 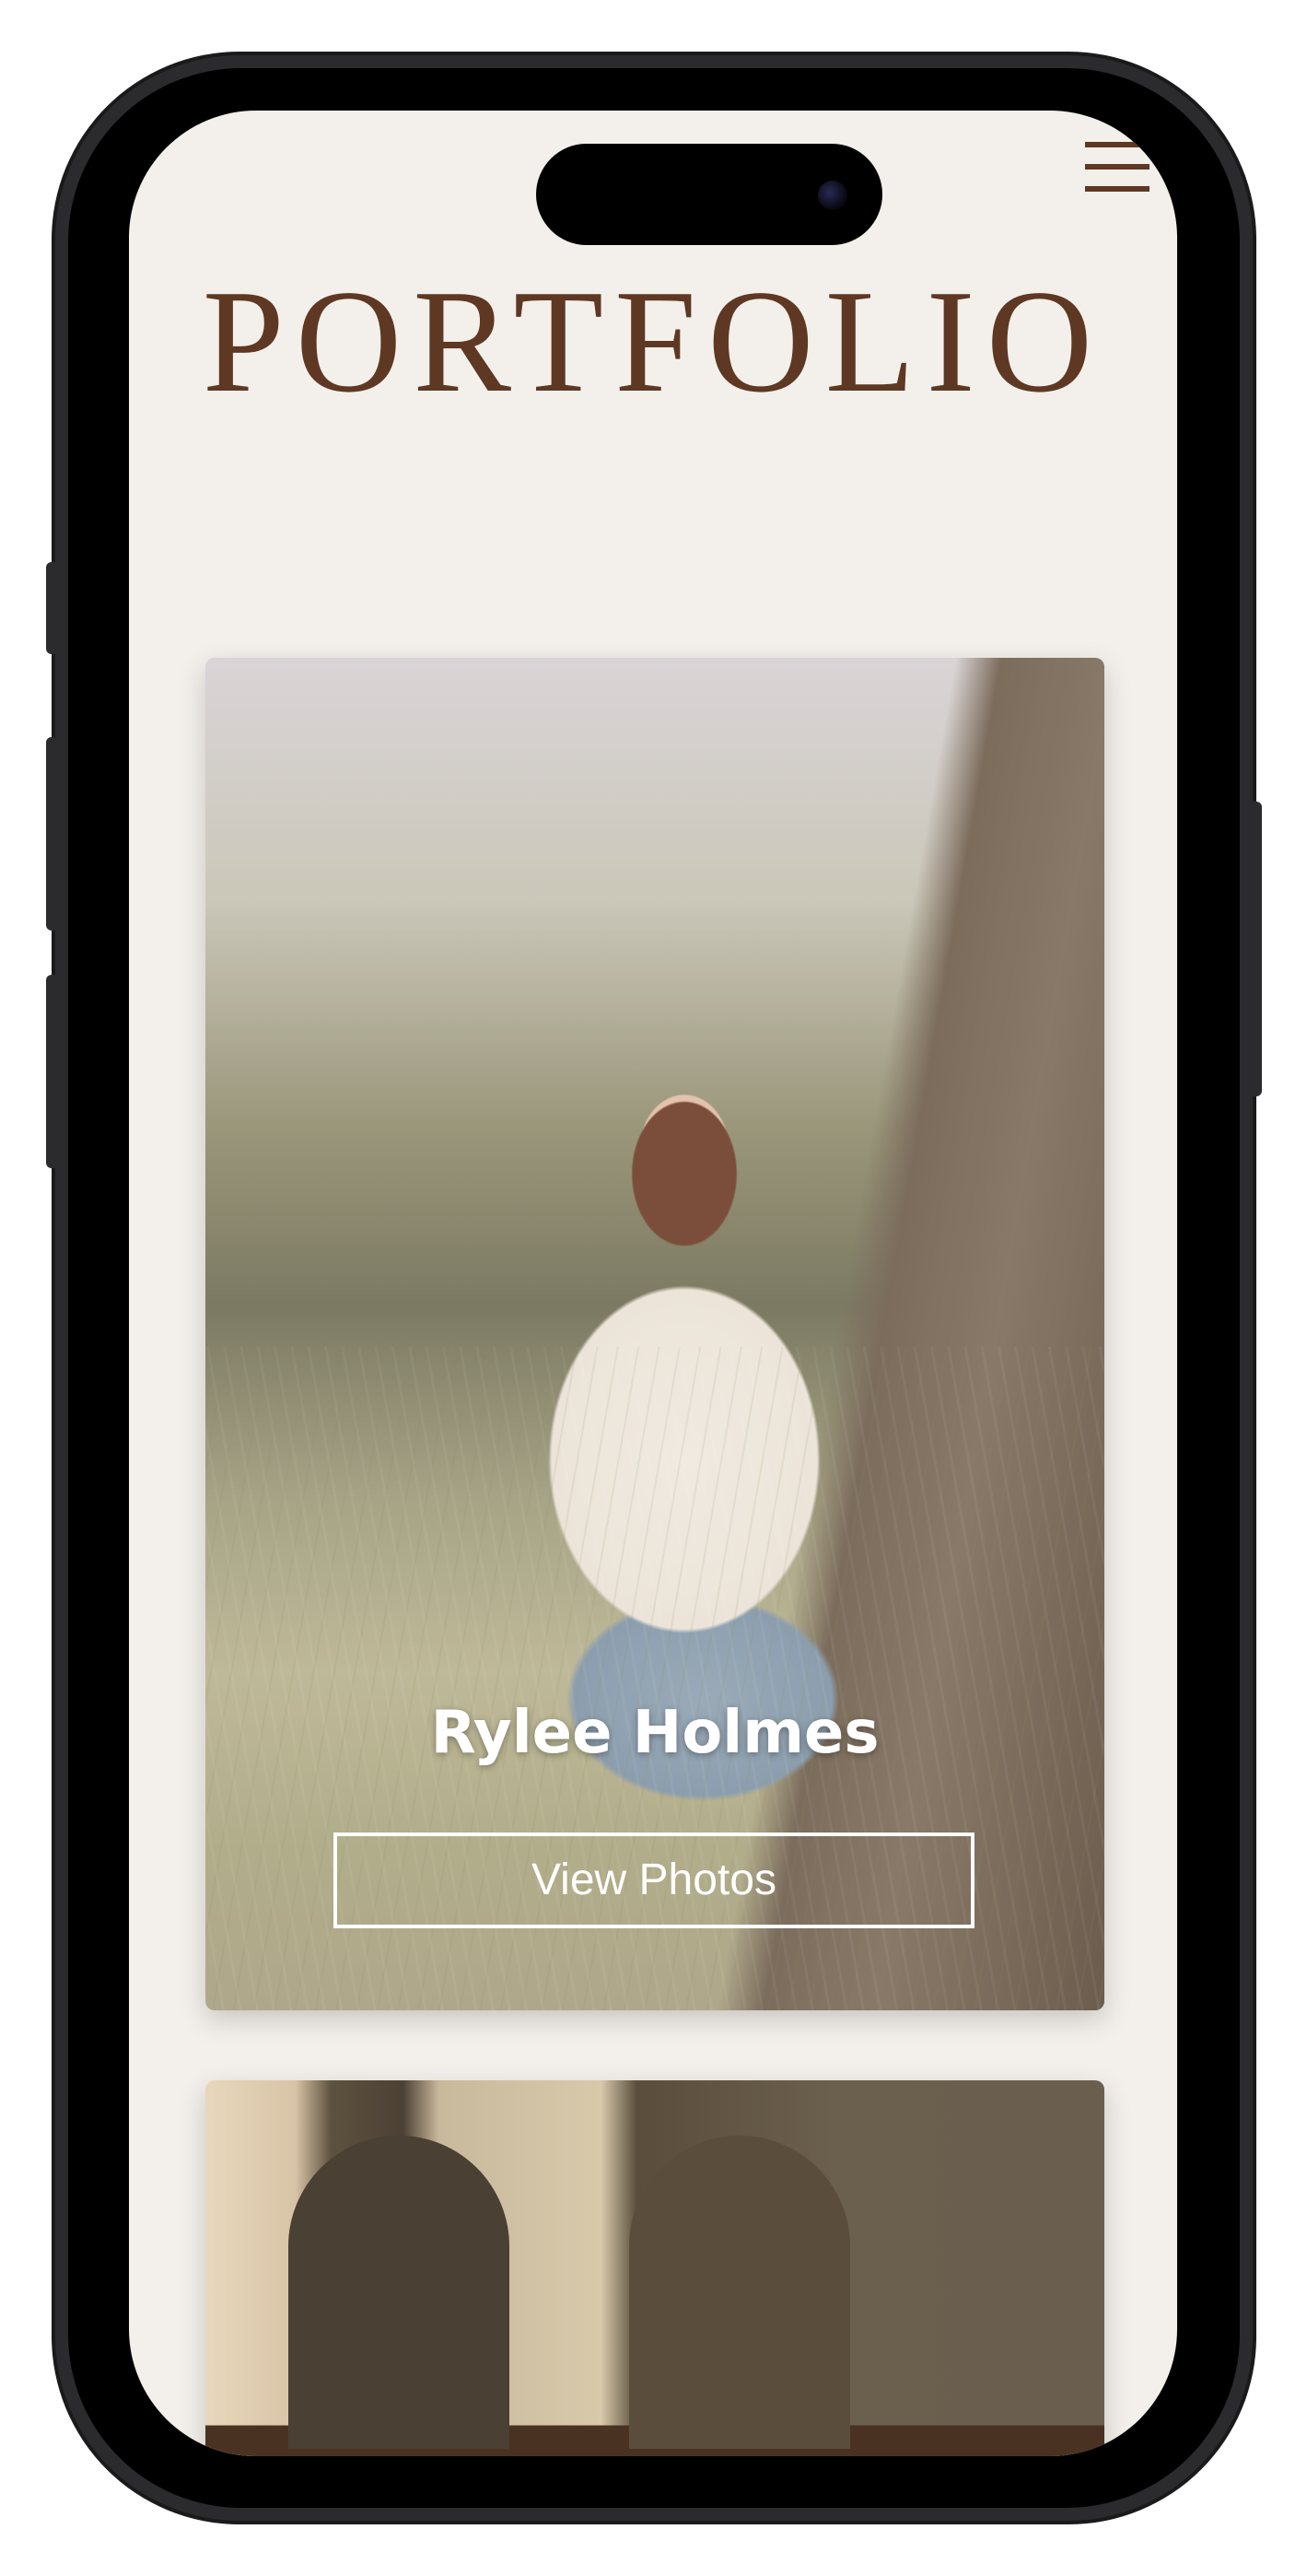 I want to click on page-title: PORTFOLIO, so click(x=653, y=341).